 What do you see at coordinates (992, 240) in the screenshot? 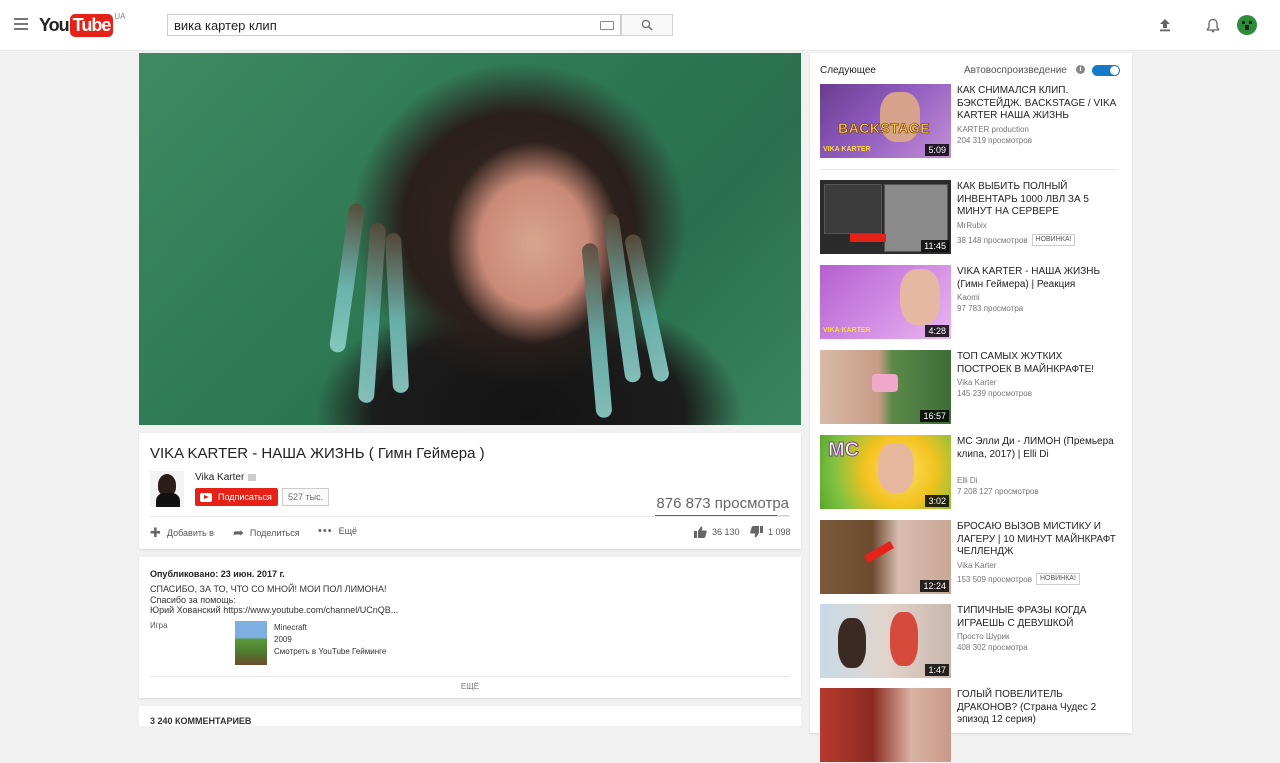
I see `view-count-text: 38 148 просмотров` at bounding box center [992, 240].